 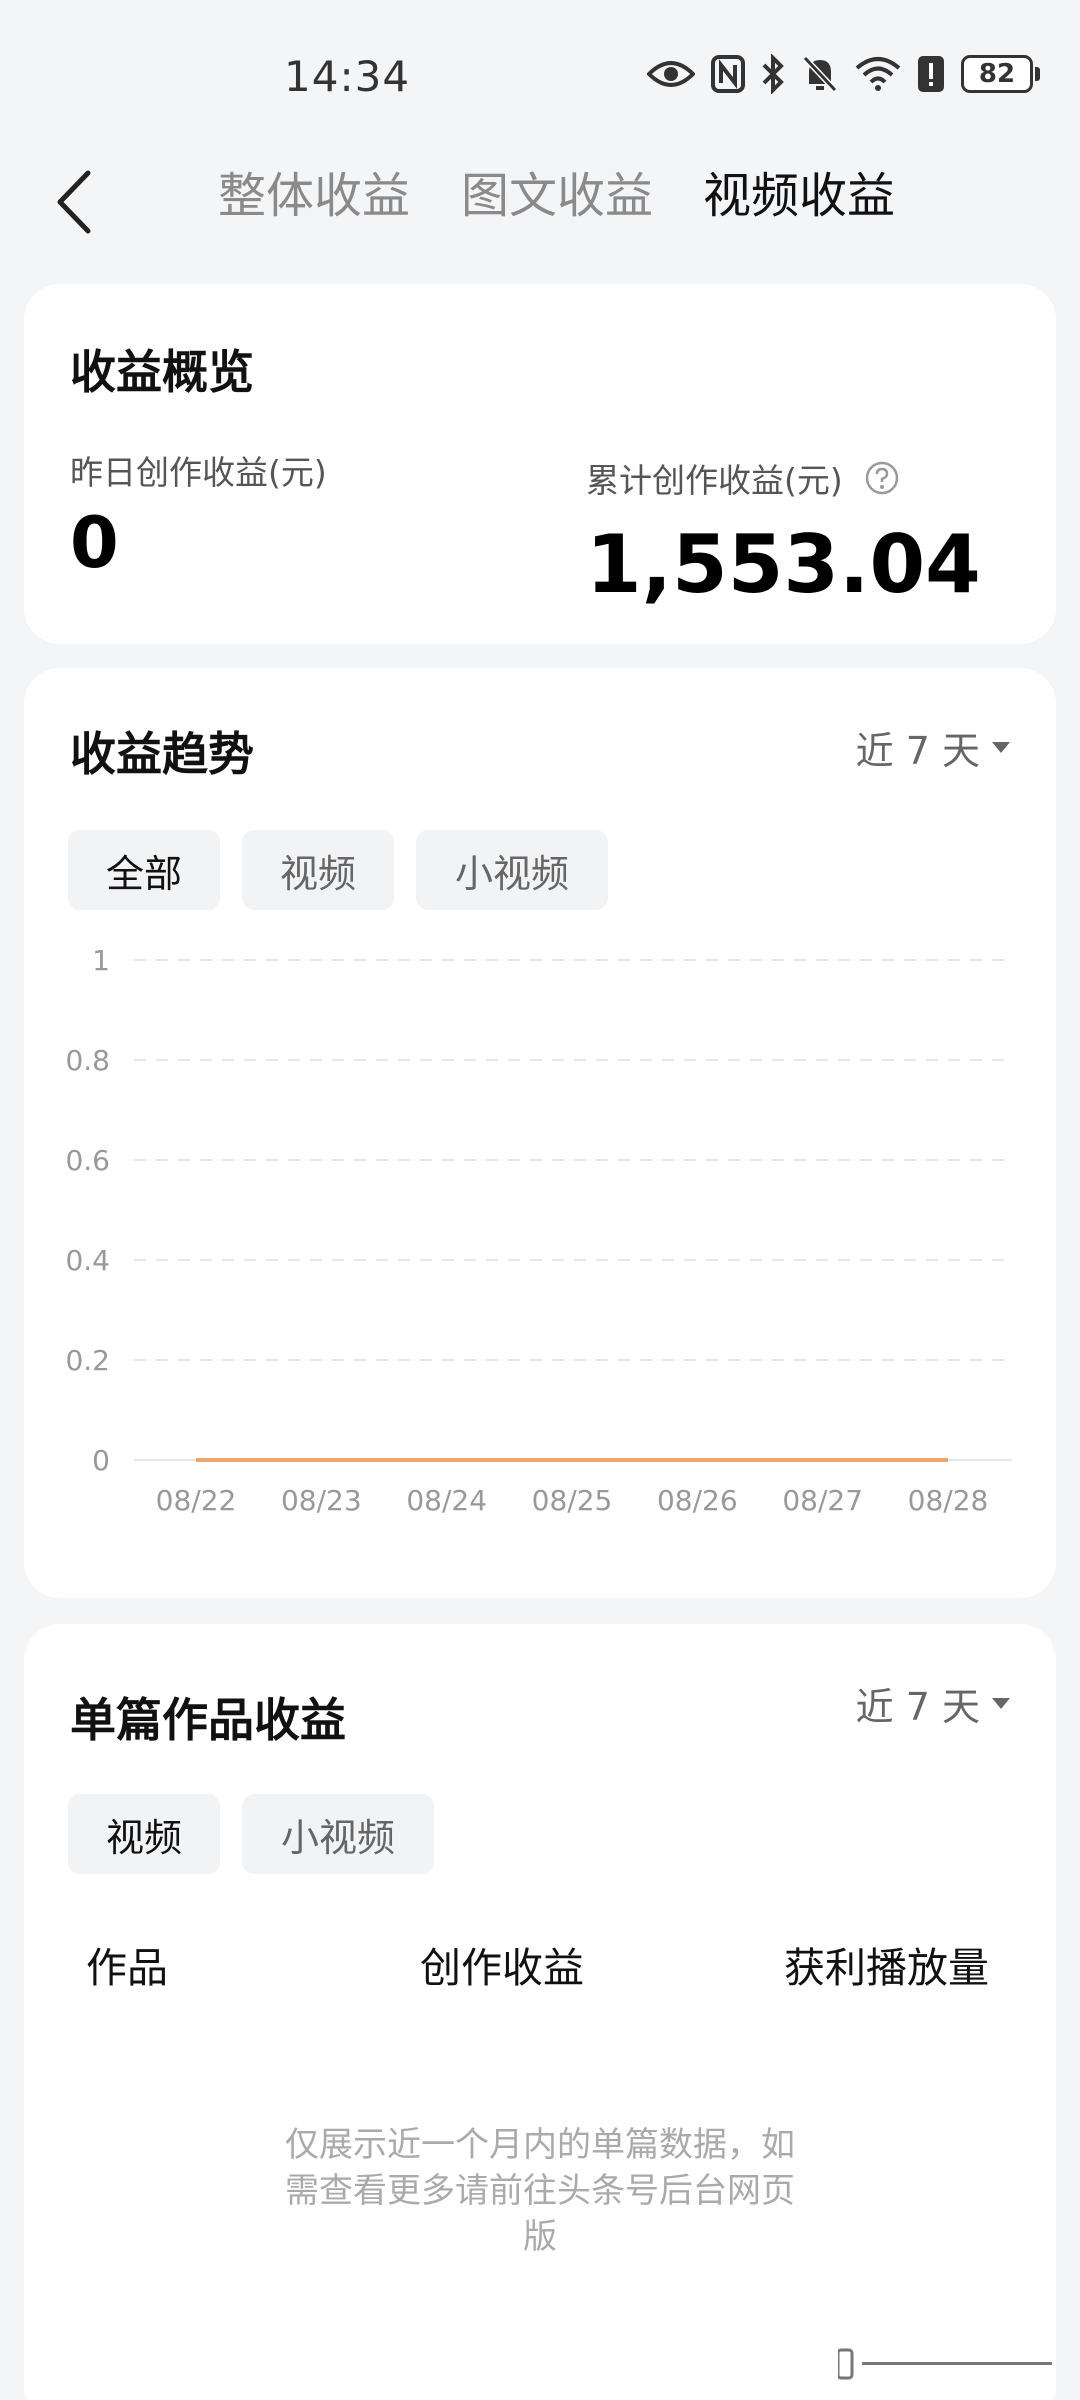 I want to click on x-tick-label: 08/23, so click(x=321, y=1500).